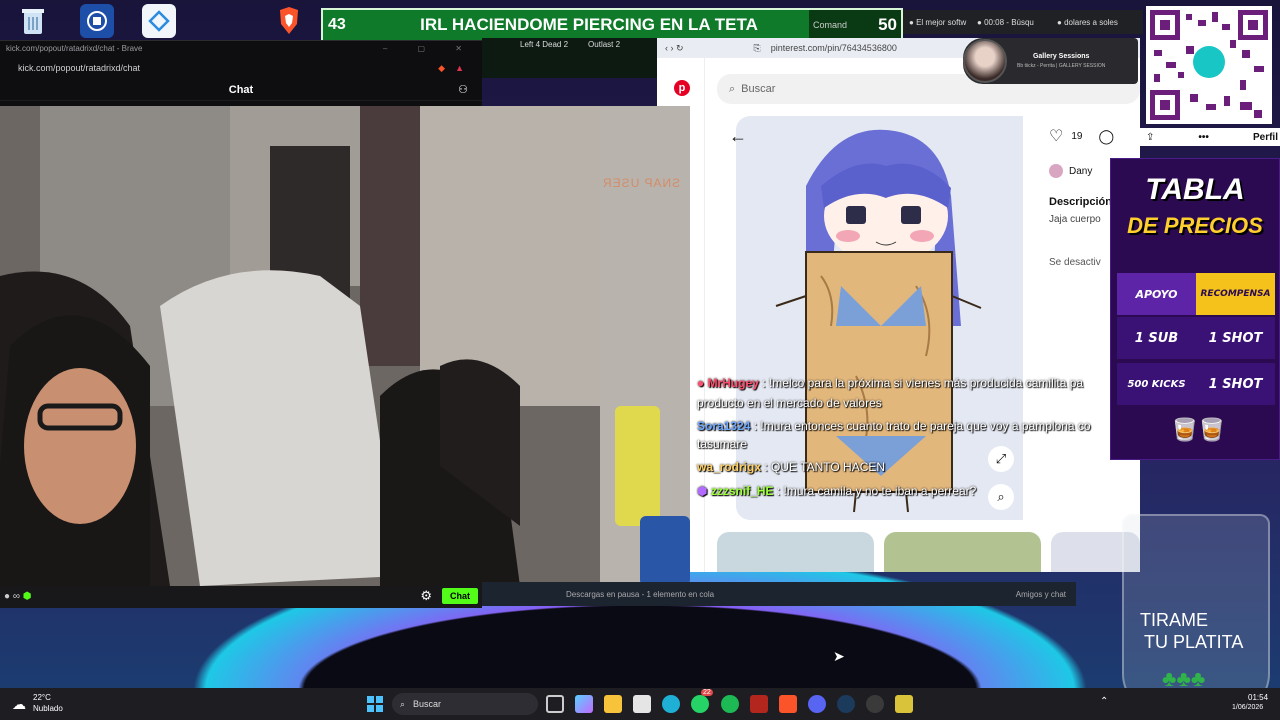 The height and width of the screenshot is (720, 1280). What do you see at coordinates (724, 426) in the screenshot?
I see `chat-username: Sora1324` at bounding box center [724, 426].